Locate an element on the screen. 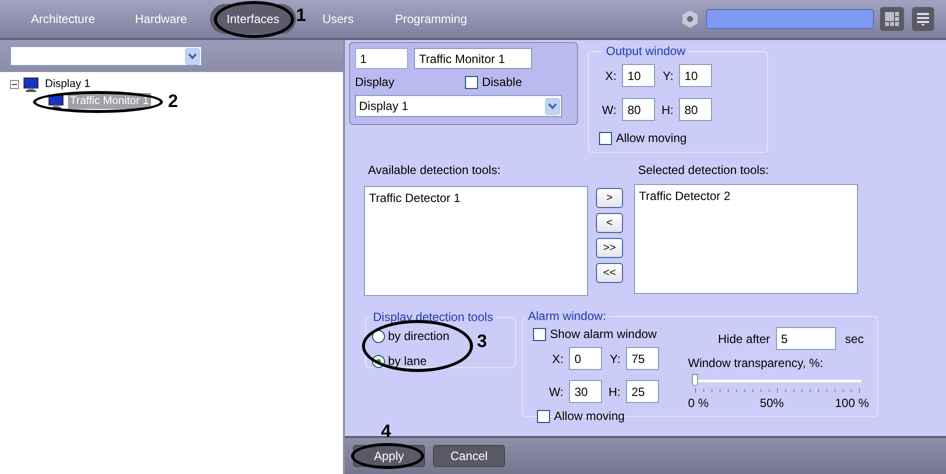 The height and width of the screenshot is (474, 946). minus-icon is located at coordinates (14, 84).